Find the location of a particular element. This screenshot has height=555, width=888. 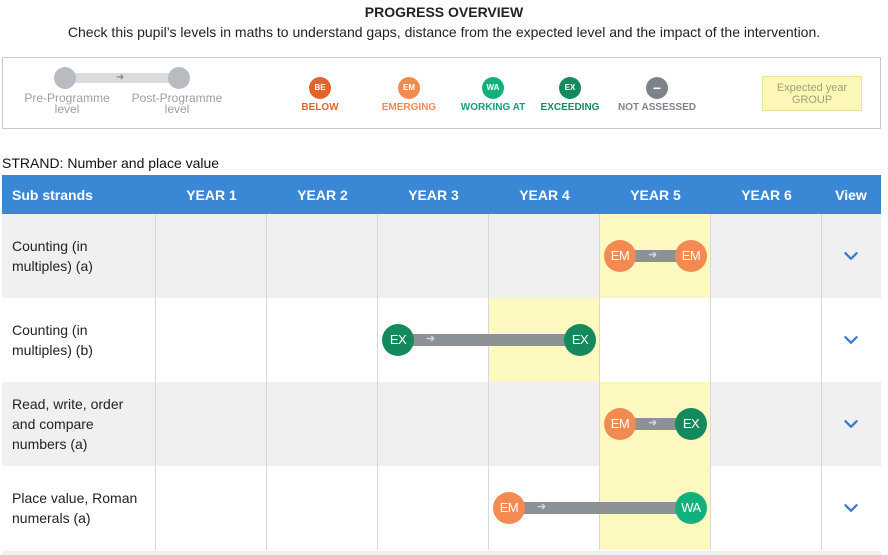

table-row: Place value, Roman numerals (a) ➜ EM WA is located at coordinates (441, 508).